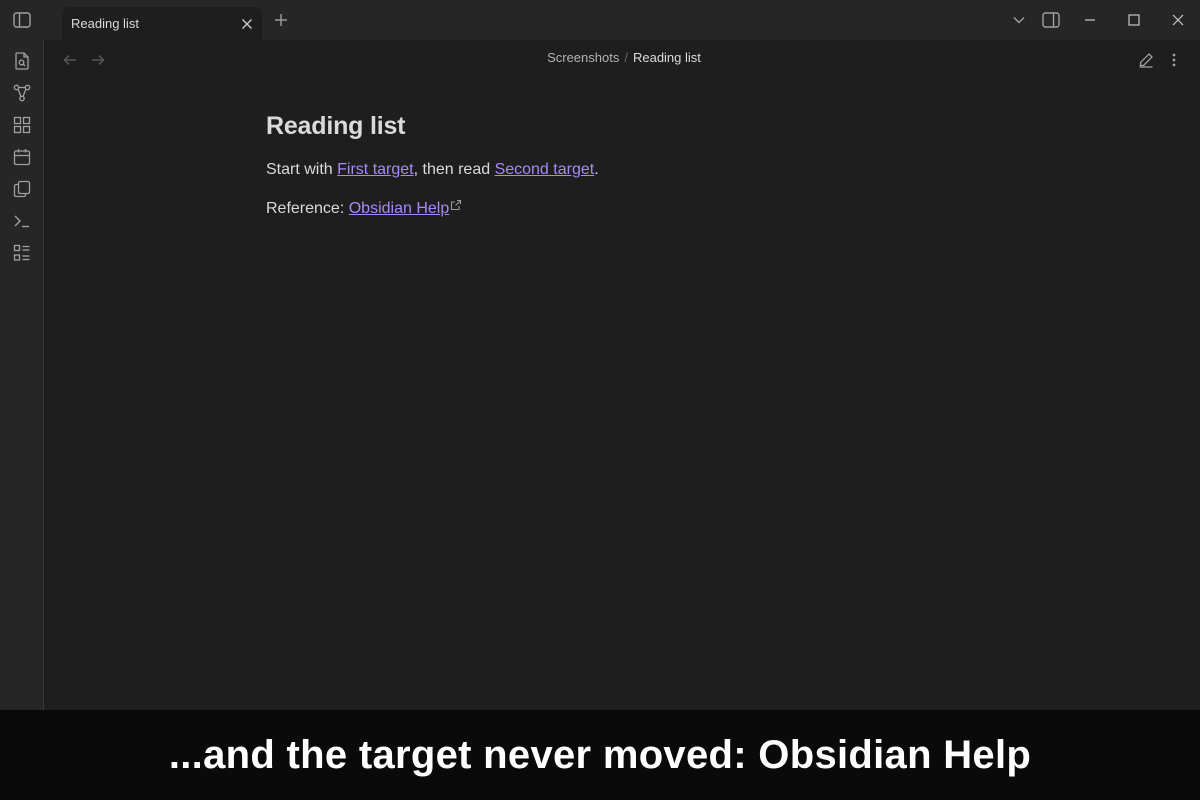 The image size is (1200, 800). I want to click on breadcrumb: Screenshots / Reading list, so click(622, 57).